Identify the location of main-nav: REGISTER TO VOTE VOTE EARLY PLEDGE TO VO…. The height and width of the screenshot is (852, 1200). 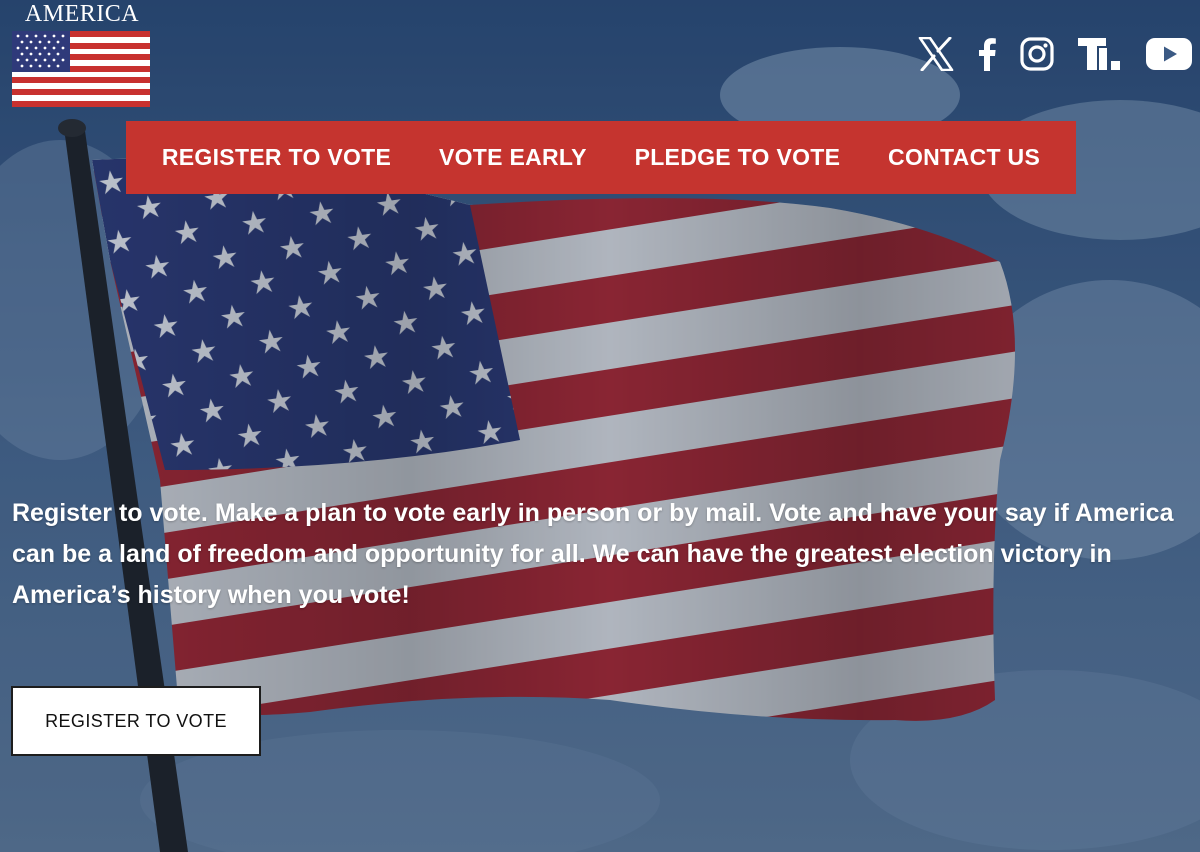
(601, 157).